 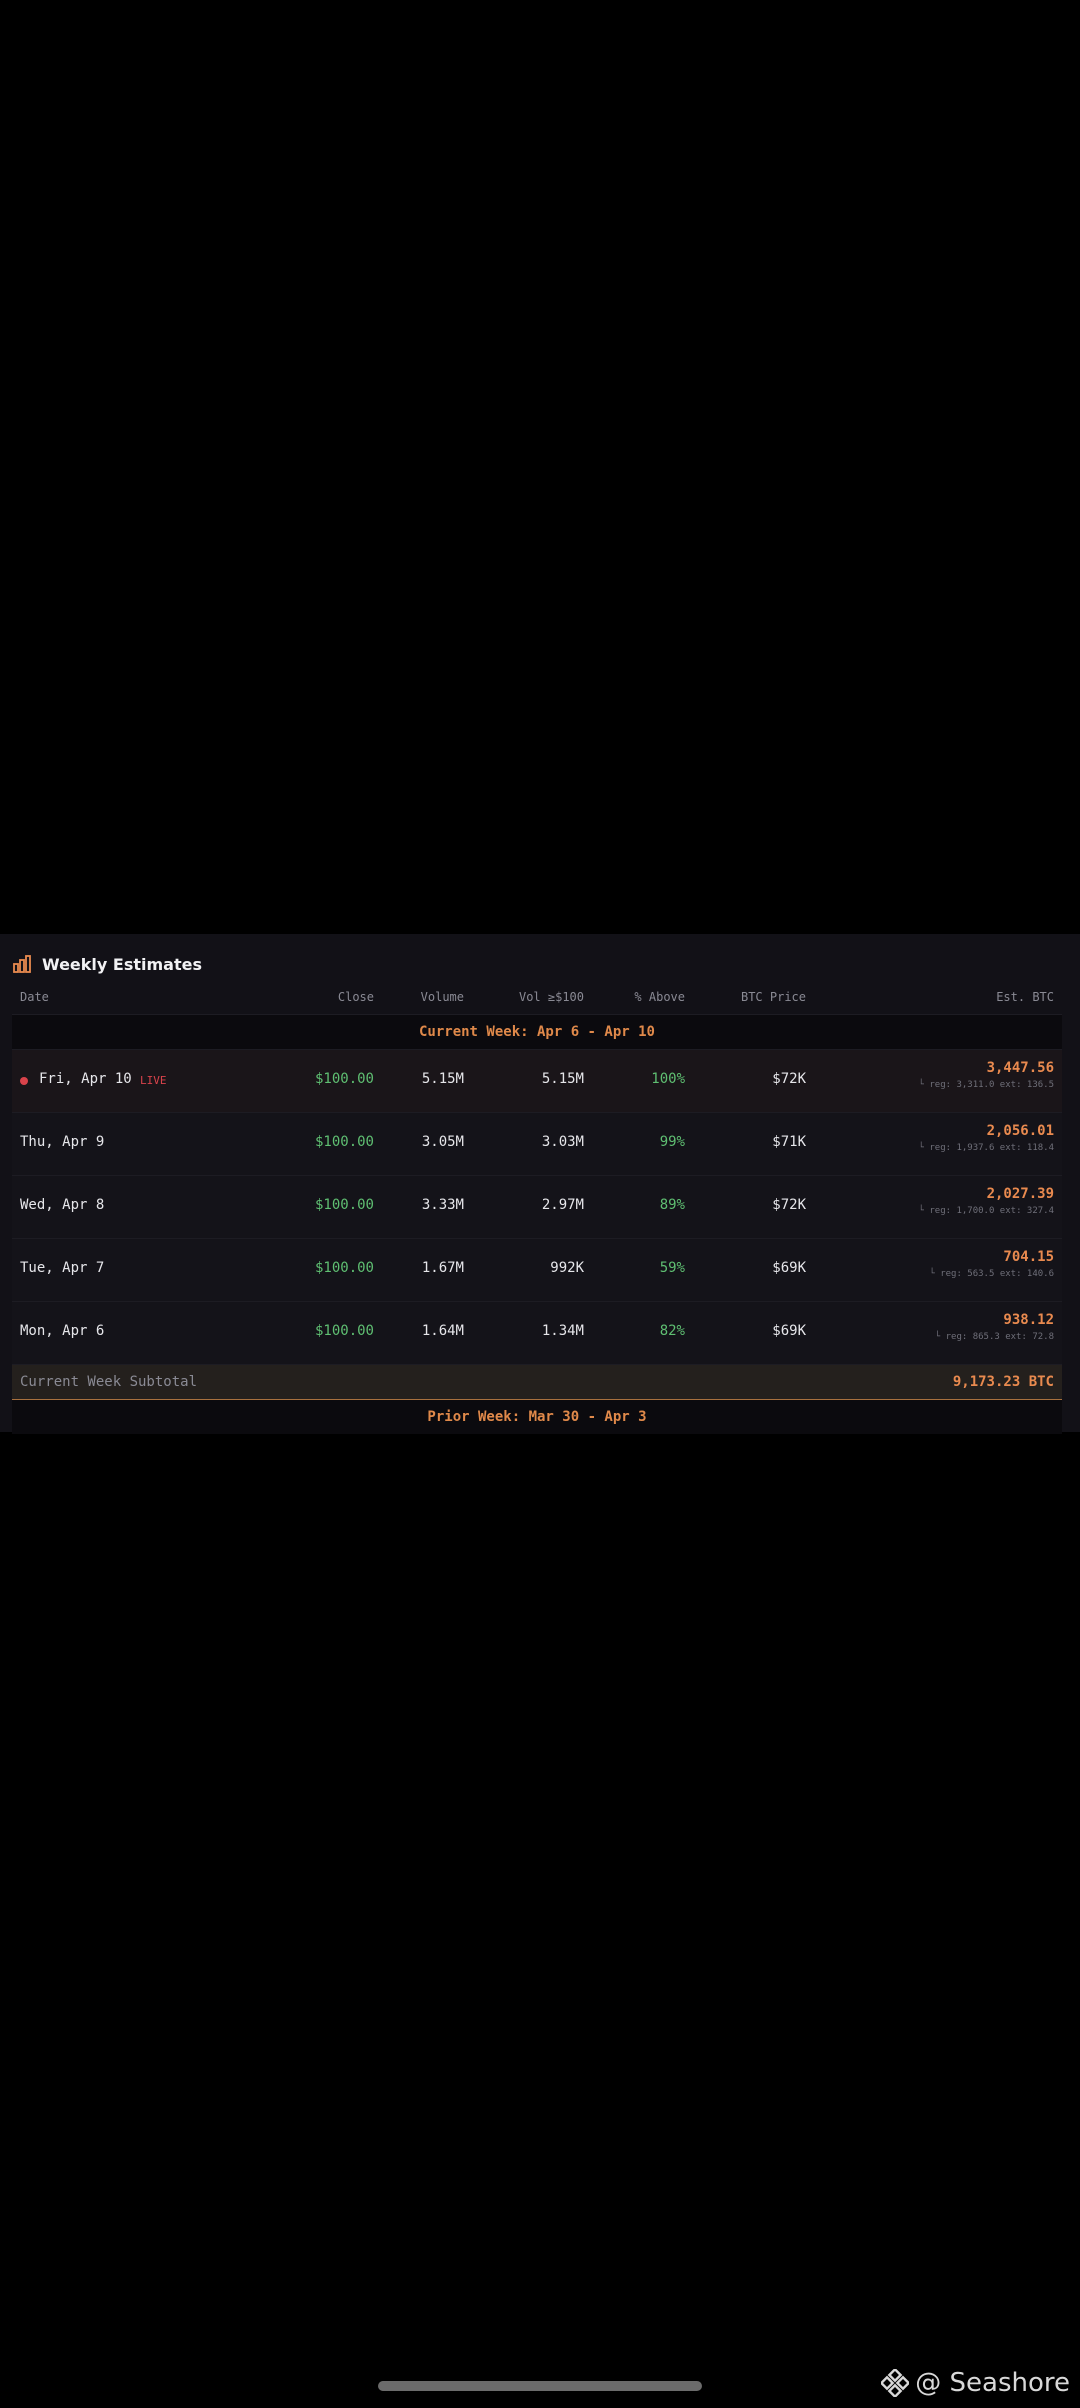 What do you see at coordinates (562, 1205) in the screenshot?
I see `row-vol100: 2.97M` at bounding box center [562, 1205].